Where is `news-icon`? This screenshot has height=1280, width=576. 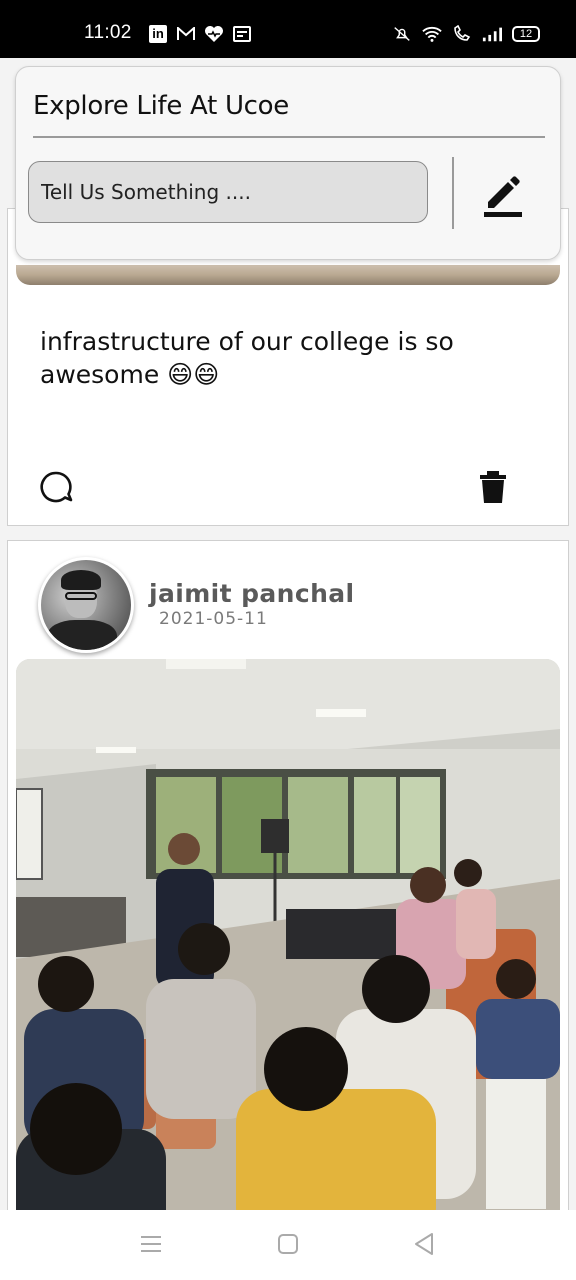
news-icon is located at coordinates (242, 34).